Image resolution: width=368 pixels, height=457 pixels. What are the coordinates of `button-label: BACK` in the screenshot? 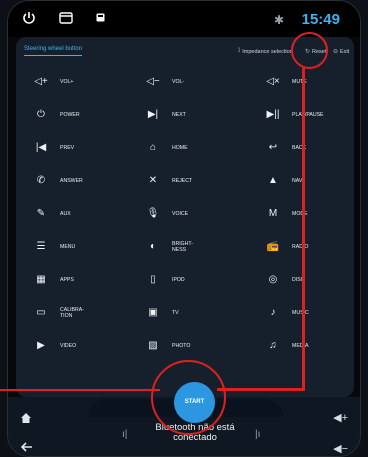 It's located at (299, 148).